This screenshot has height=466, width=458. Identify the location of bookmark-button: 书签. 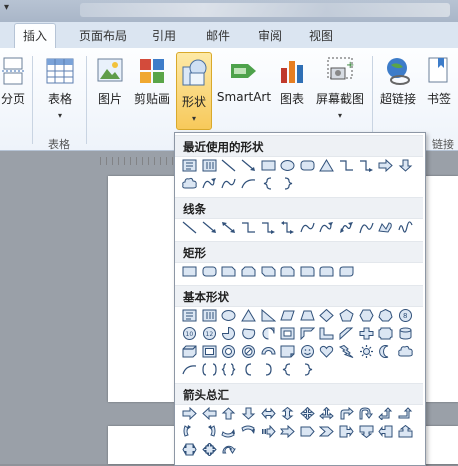
(439, 81).